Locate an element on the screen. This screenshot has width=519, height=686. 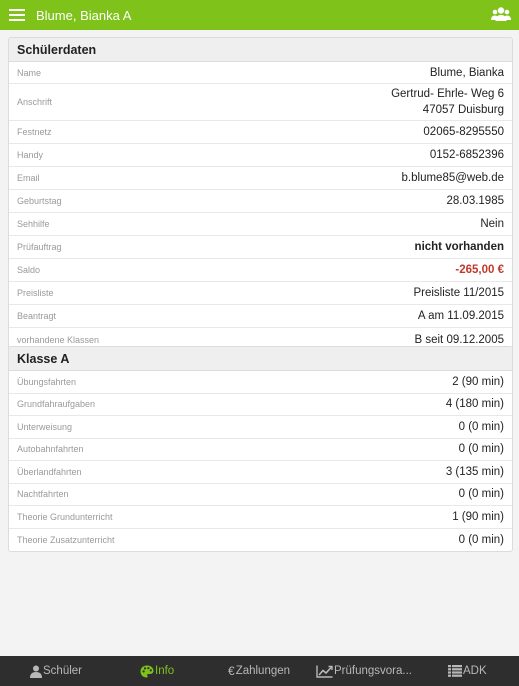
row-value: 4 (180 min) is located at coordinates (474, 404).